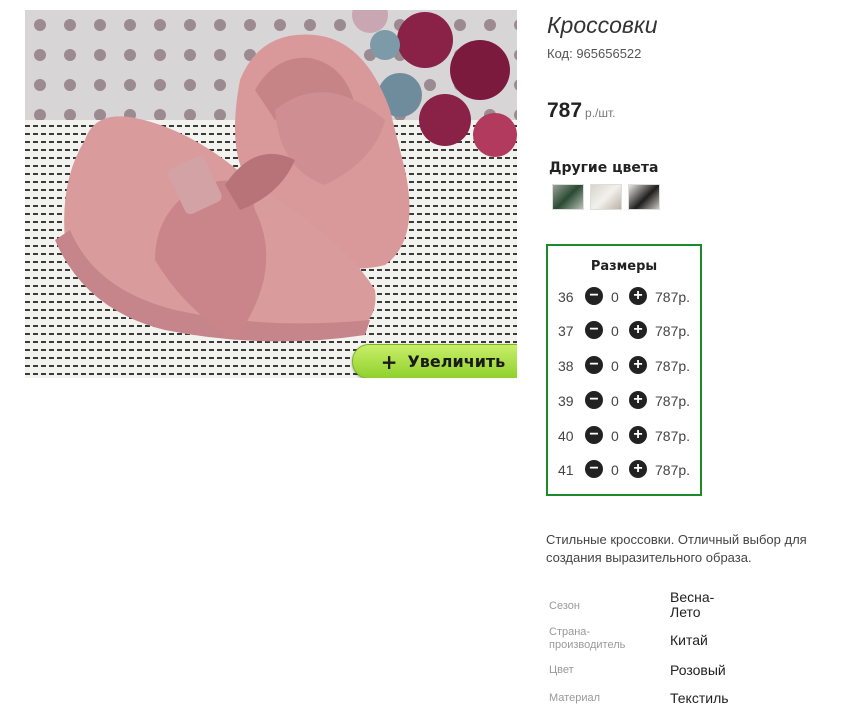  I want to click on spec-value: Текстиль, so click(699, 698).